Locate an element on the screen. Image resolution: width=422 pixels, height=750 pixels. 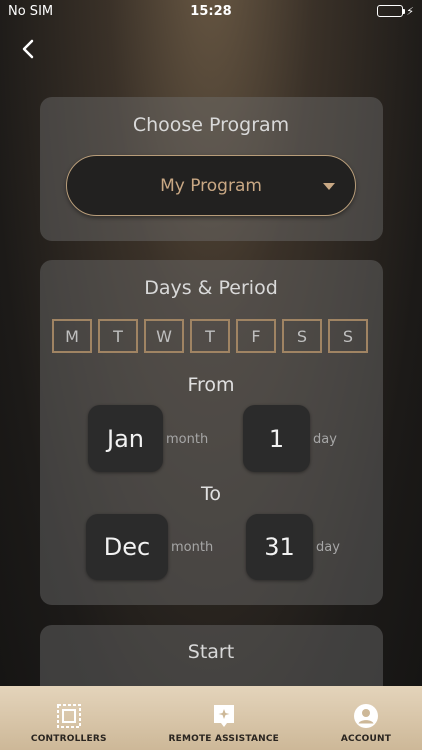
day-toggle-wed: W is located at coordinates (164, 336).